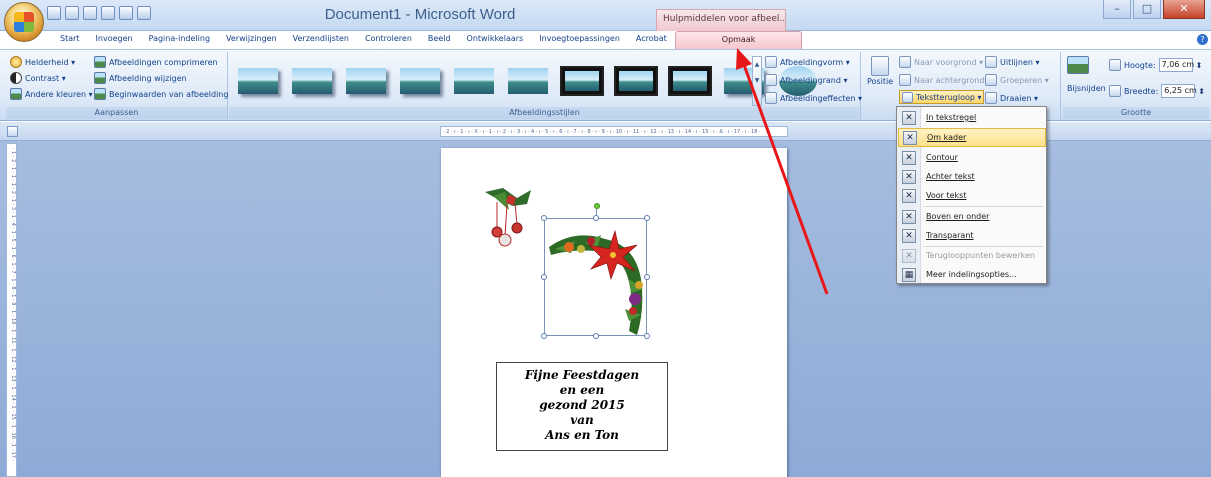 Image resolution: width=1211 pixels, height=477 pixels. I want to click on afbeelding-wijzigen-button: Afbeelding wijzigen, so click(140, 78).